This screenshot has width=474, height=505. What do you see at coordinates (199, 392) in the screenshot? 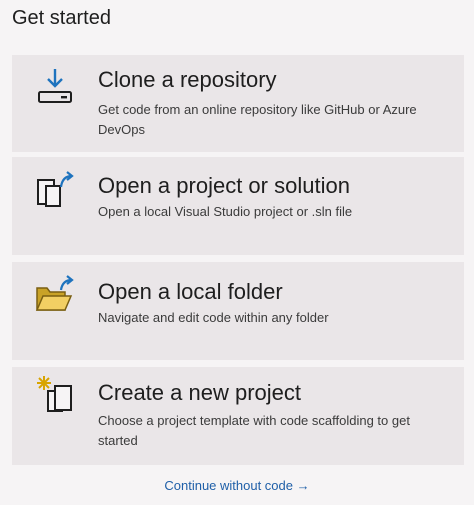
I see `create-project-heading: Create a new project` at bounding box center [199, 392].